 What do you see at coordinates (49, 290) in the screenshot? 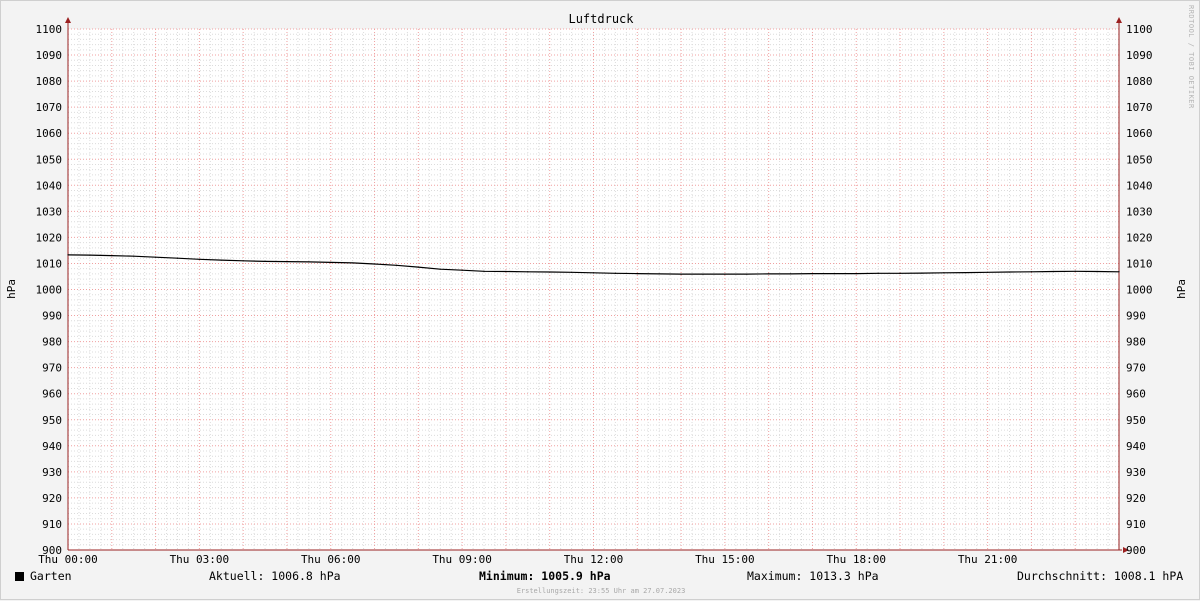
I see `y-tick-label-left: 1000` at bounding box center [49, 290].